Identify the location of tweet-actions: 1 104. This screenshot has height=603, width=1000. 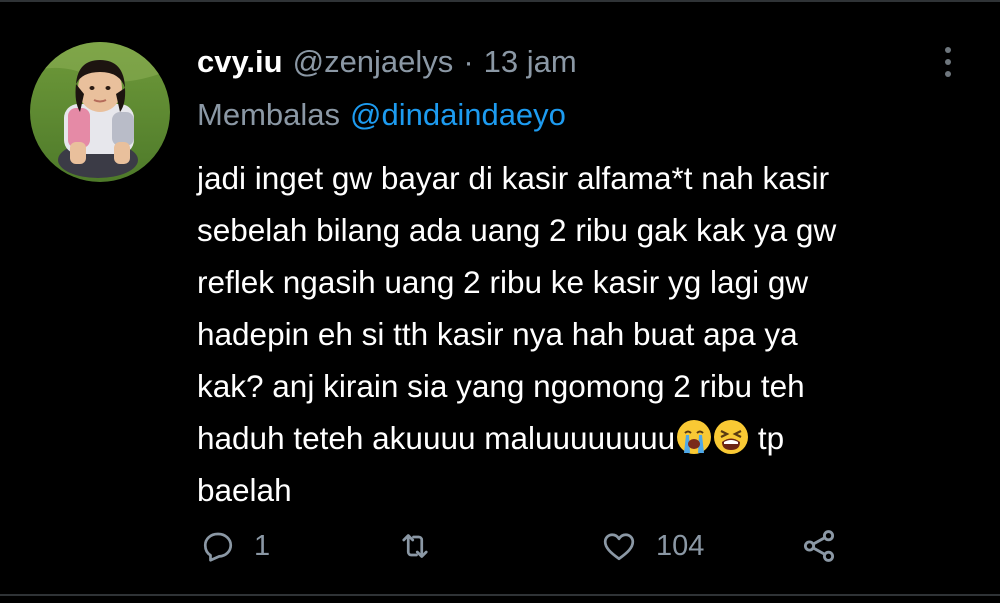
(500, 546).